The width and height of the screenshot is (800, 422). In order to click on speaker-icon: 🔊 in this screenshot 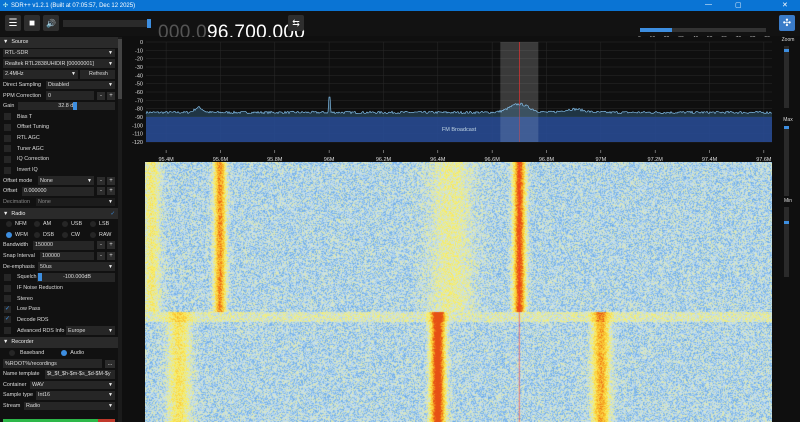, I will do `click(51, 23)`.